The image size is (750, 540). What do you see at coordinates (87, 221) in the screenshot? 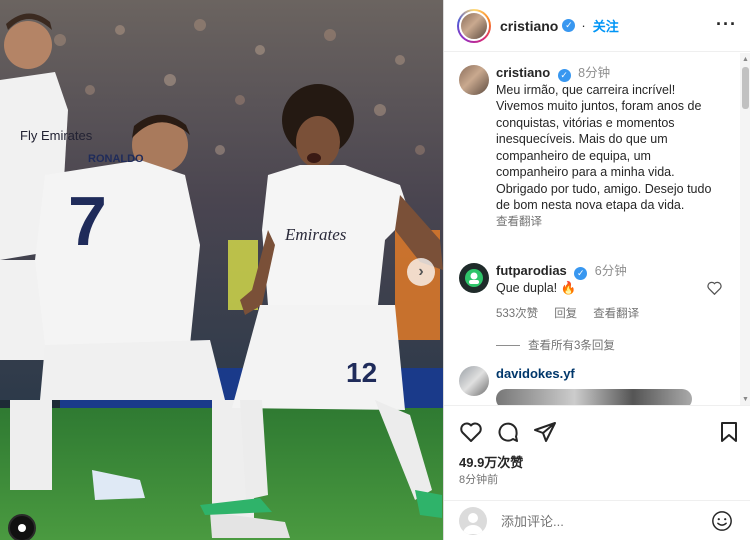
I see `jersey-number-left: 7` at bounding box center [87, 221].